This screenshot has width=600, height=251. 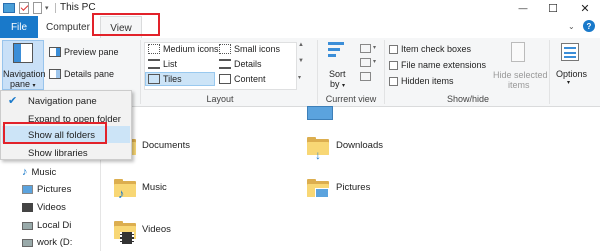 I want to click on details-option: Details, so click(x=240, y=64).